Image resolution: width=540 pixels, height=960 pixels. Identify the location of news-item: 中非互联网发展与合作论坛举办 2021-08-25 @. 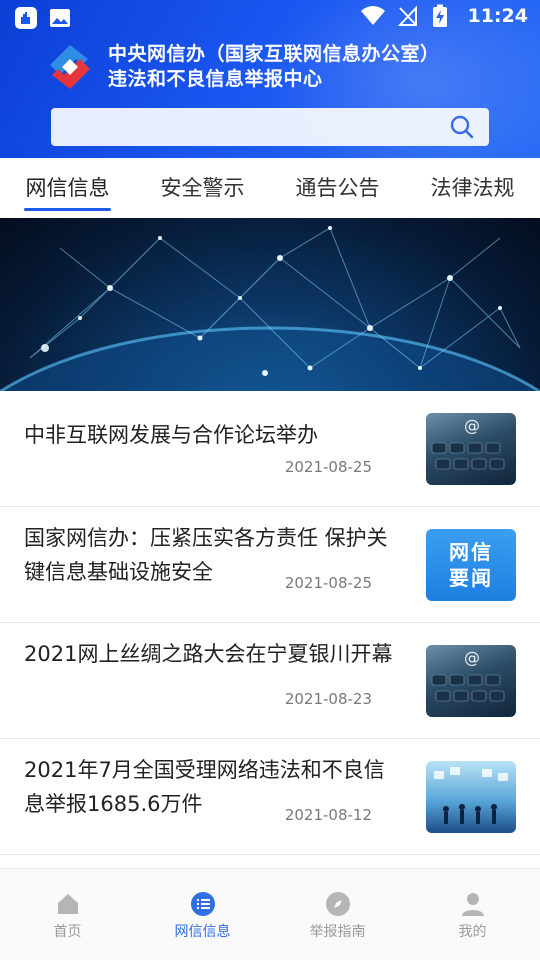
(270, 449).